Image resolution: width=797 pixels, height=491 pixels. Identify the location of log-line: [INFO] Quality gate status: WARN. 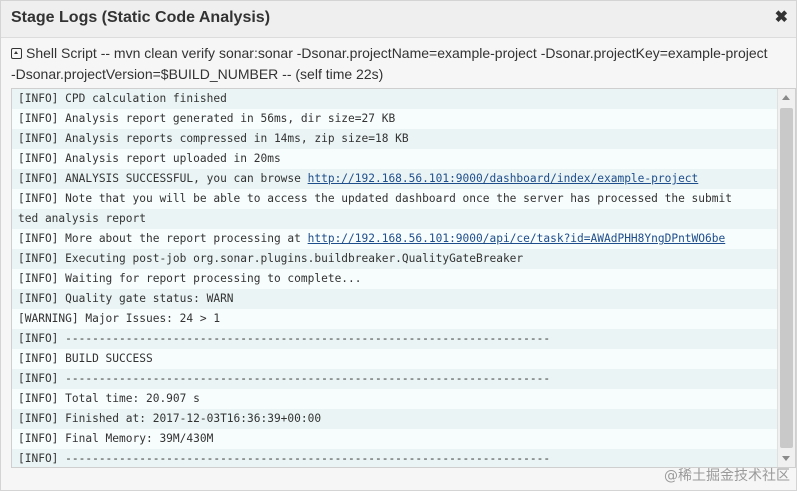
(396, 299).